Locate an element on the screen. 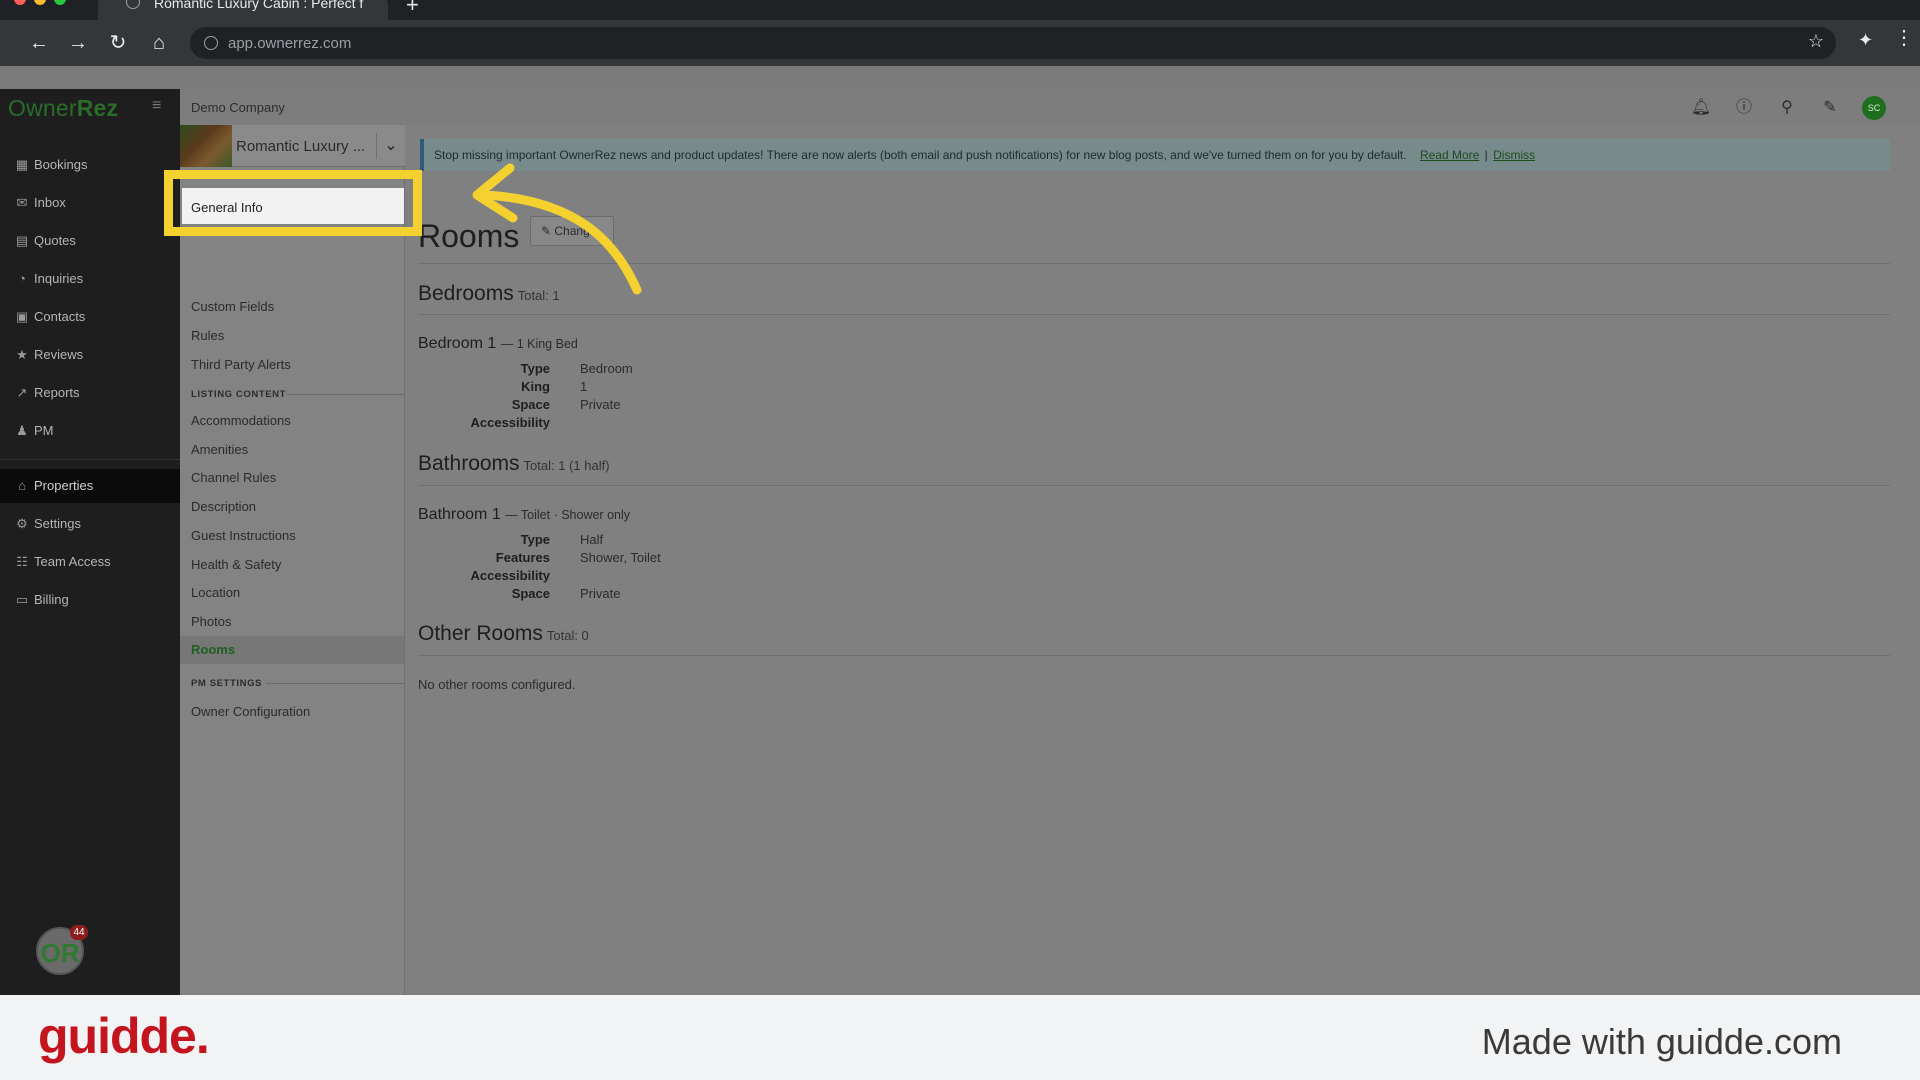 This screenshot has width=1920, height=1080. sidebar-item-inquiries: ◔ Inquiries is located at coordinates (90, 279).